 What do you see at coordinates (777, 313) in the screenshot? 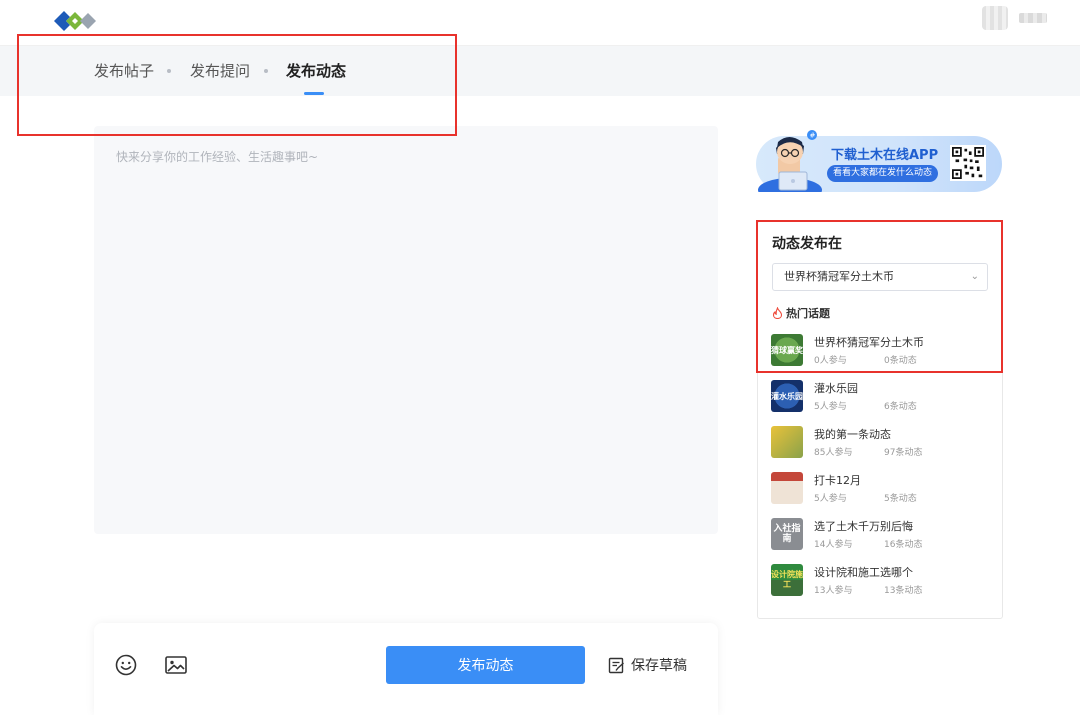
I see `fire-icon` at bounding box center [777, 313].